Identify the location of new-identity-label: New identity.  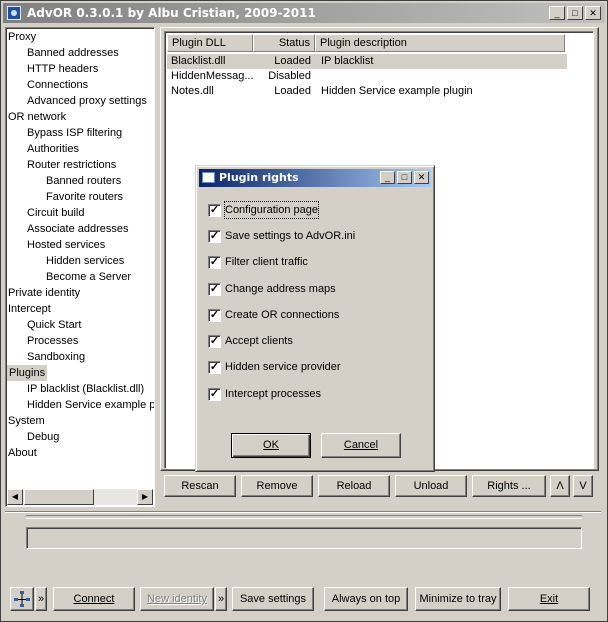
(177, 599).